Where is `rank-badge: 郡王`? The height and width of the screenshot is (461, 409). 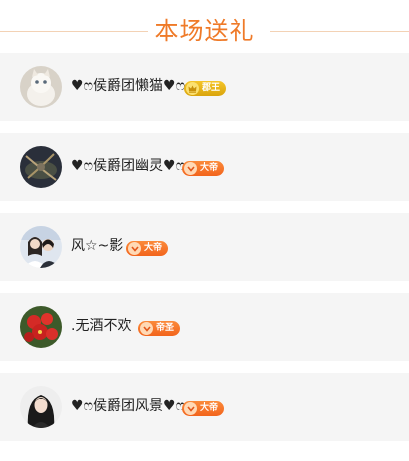
rank-badge: 郡王 is located at coordinates (205, 88).